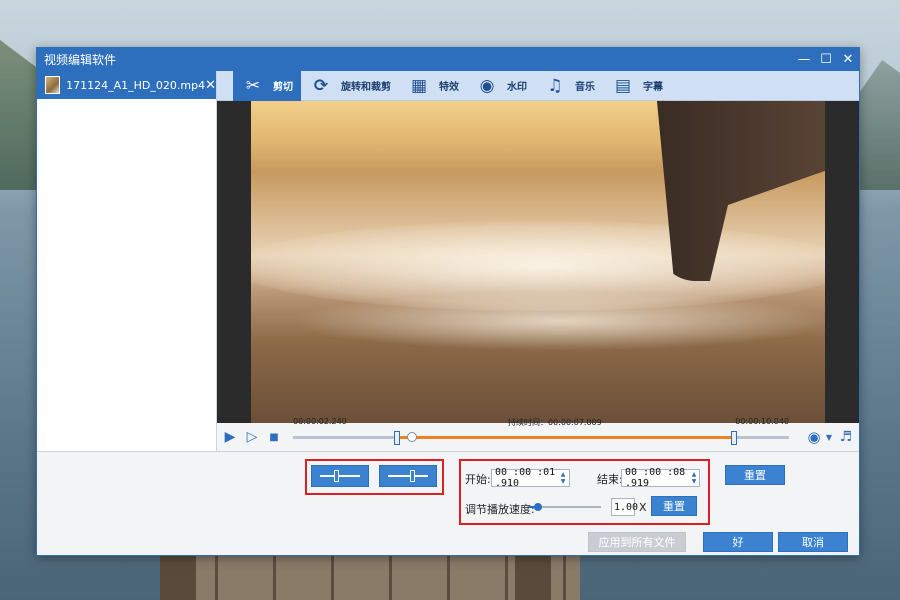 This screenshot has height=600, width=900. I want to click on music-icon: ♫, so click(555, 85).